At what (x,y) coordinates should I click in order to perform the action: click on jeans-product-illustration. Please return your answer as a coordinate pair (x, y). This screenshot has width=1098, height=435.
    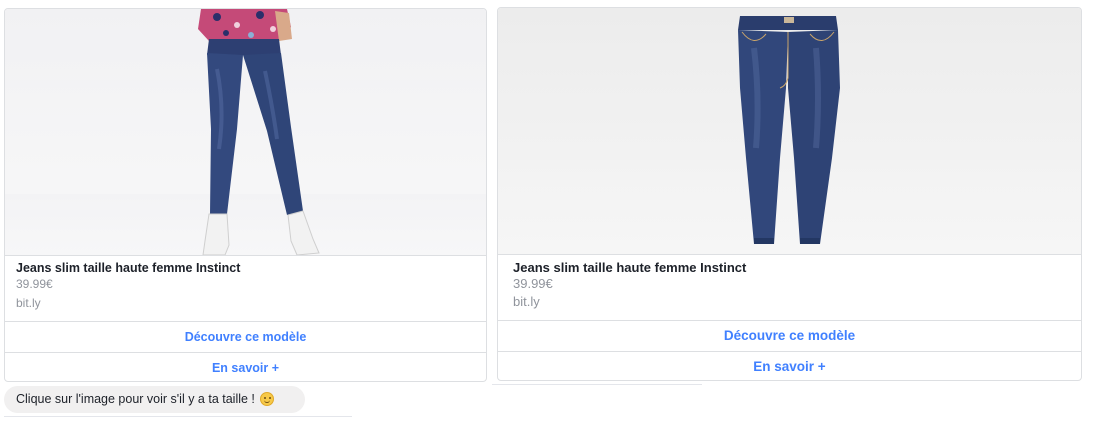
    Looking at the image, I should click on (789, 130).